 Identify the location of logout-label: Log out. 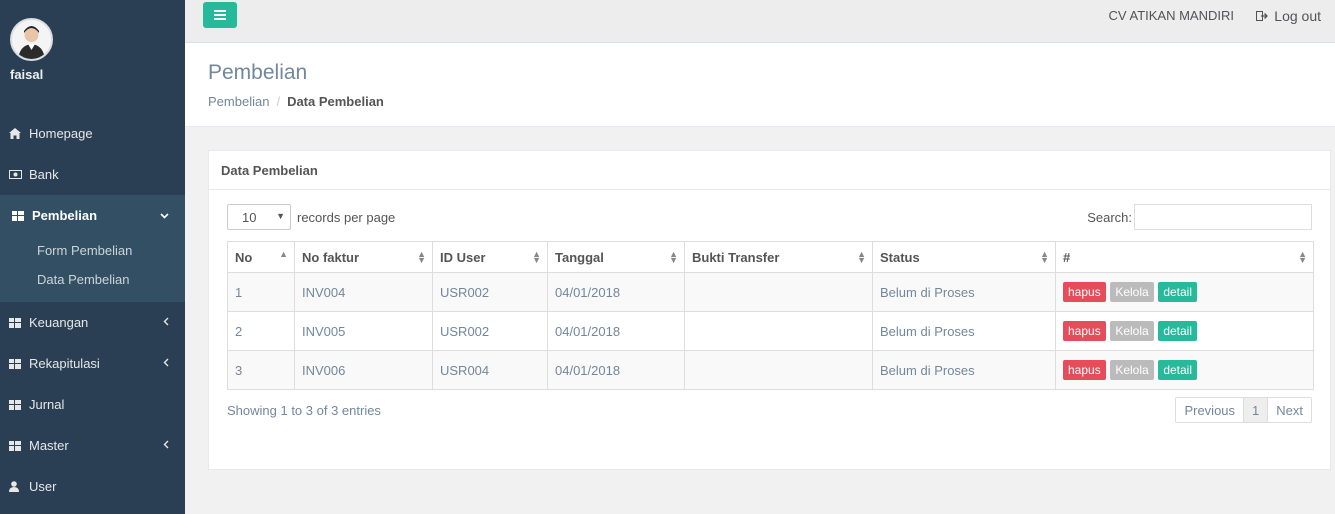
(1297, 16).